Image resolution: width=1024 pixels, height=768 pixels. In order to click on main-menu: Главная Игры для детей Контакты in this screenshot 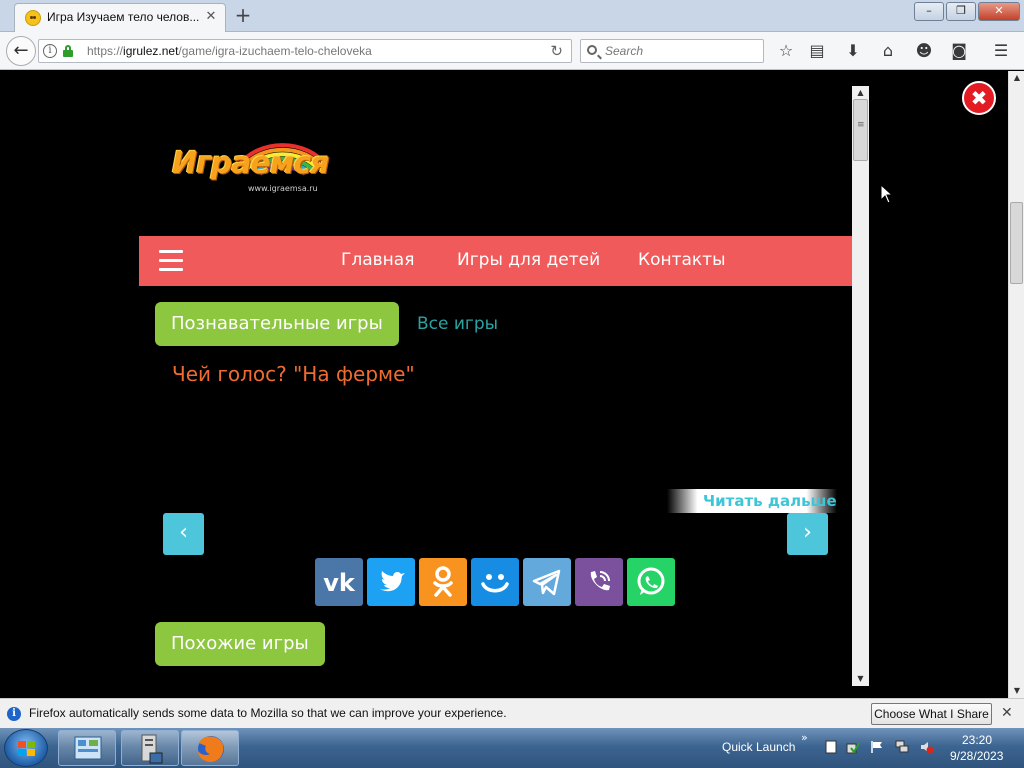, I will do `click(495, 261)`.